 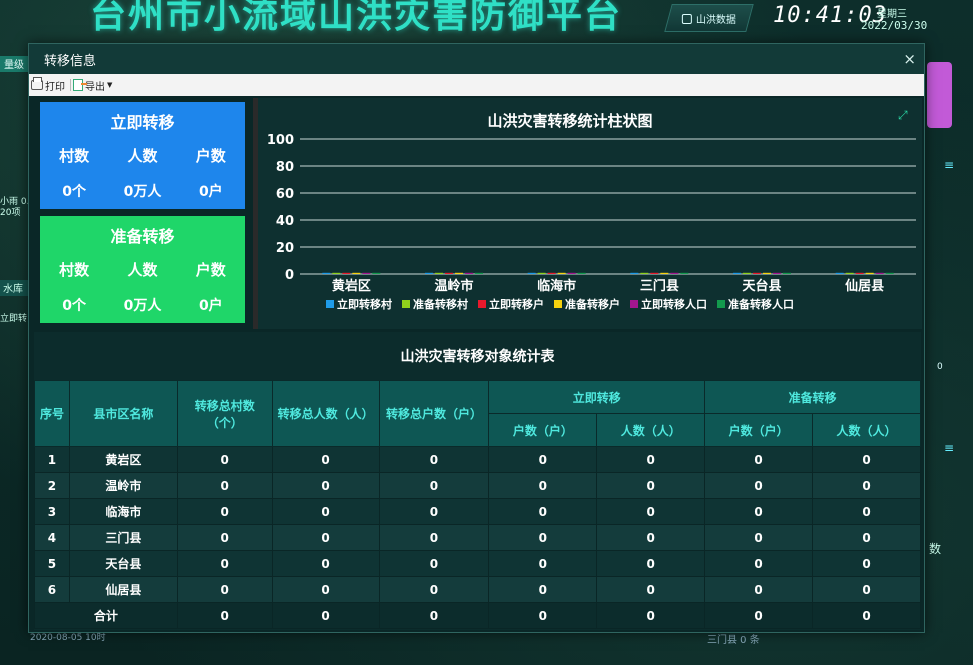 I want to click on prepare-transfer-headers: 村数 人数 户数, so click(x=142, y=269).